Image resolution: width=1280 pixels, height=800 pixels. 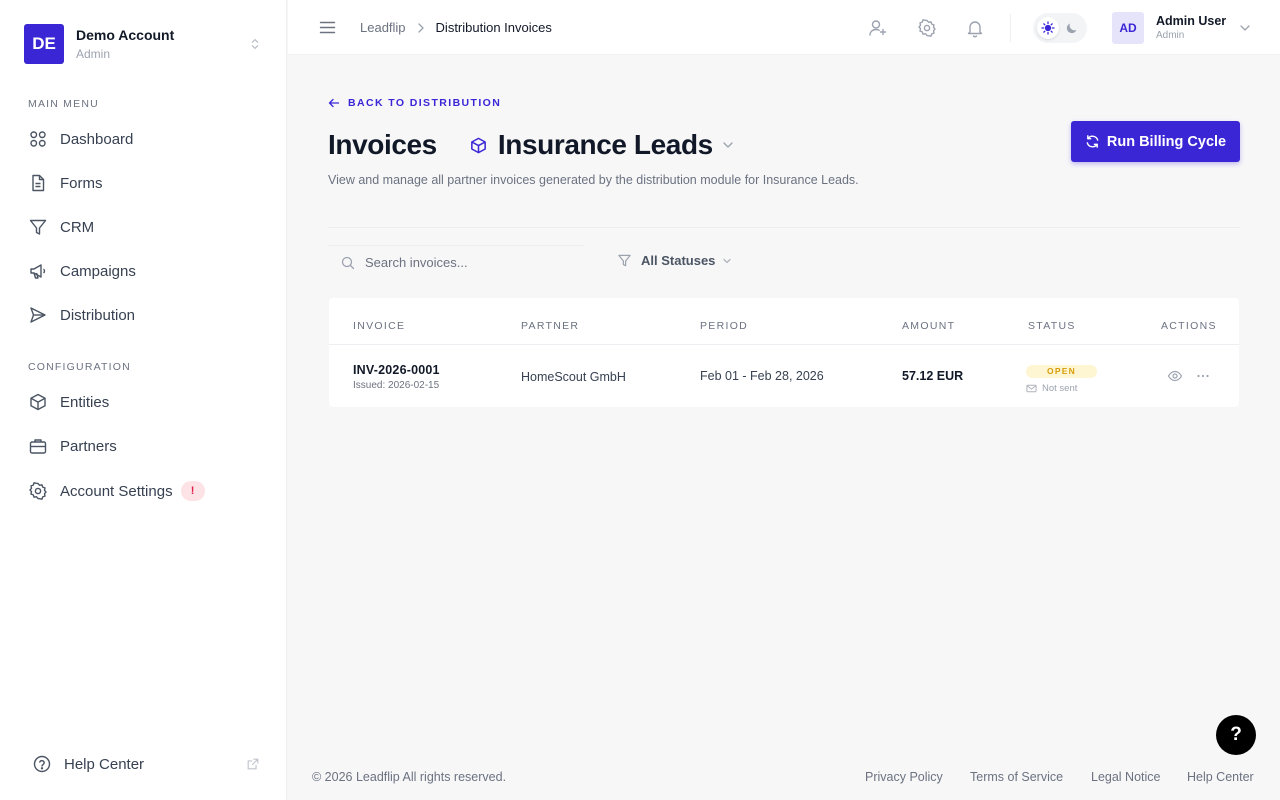 What do you see at coordinates (38, 315) in the screenshot?
I see `send-icon` at bounding box center [38, 315].